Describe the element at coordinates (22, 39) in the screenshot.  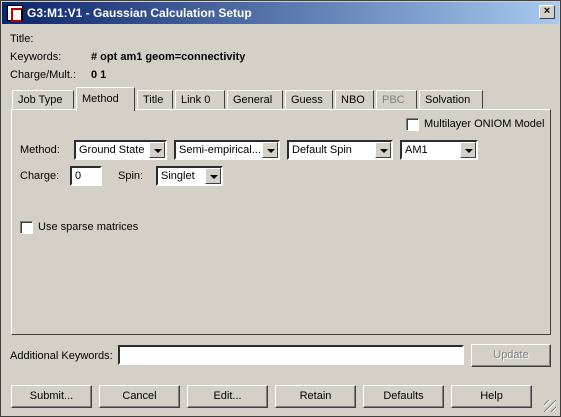
I see `title-label: Title:` at that location.